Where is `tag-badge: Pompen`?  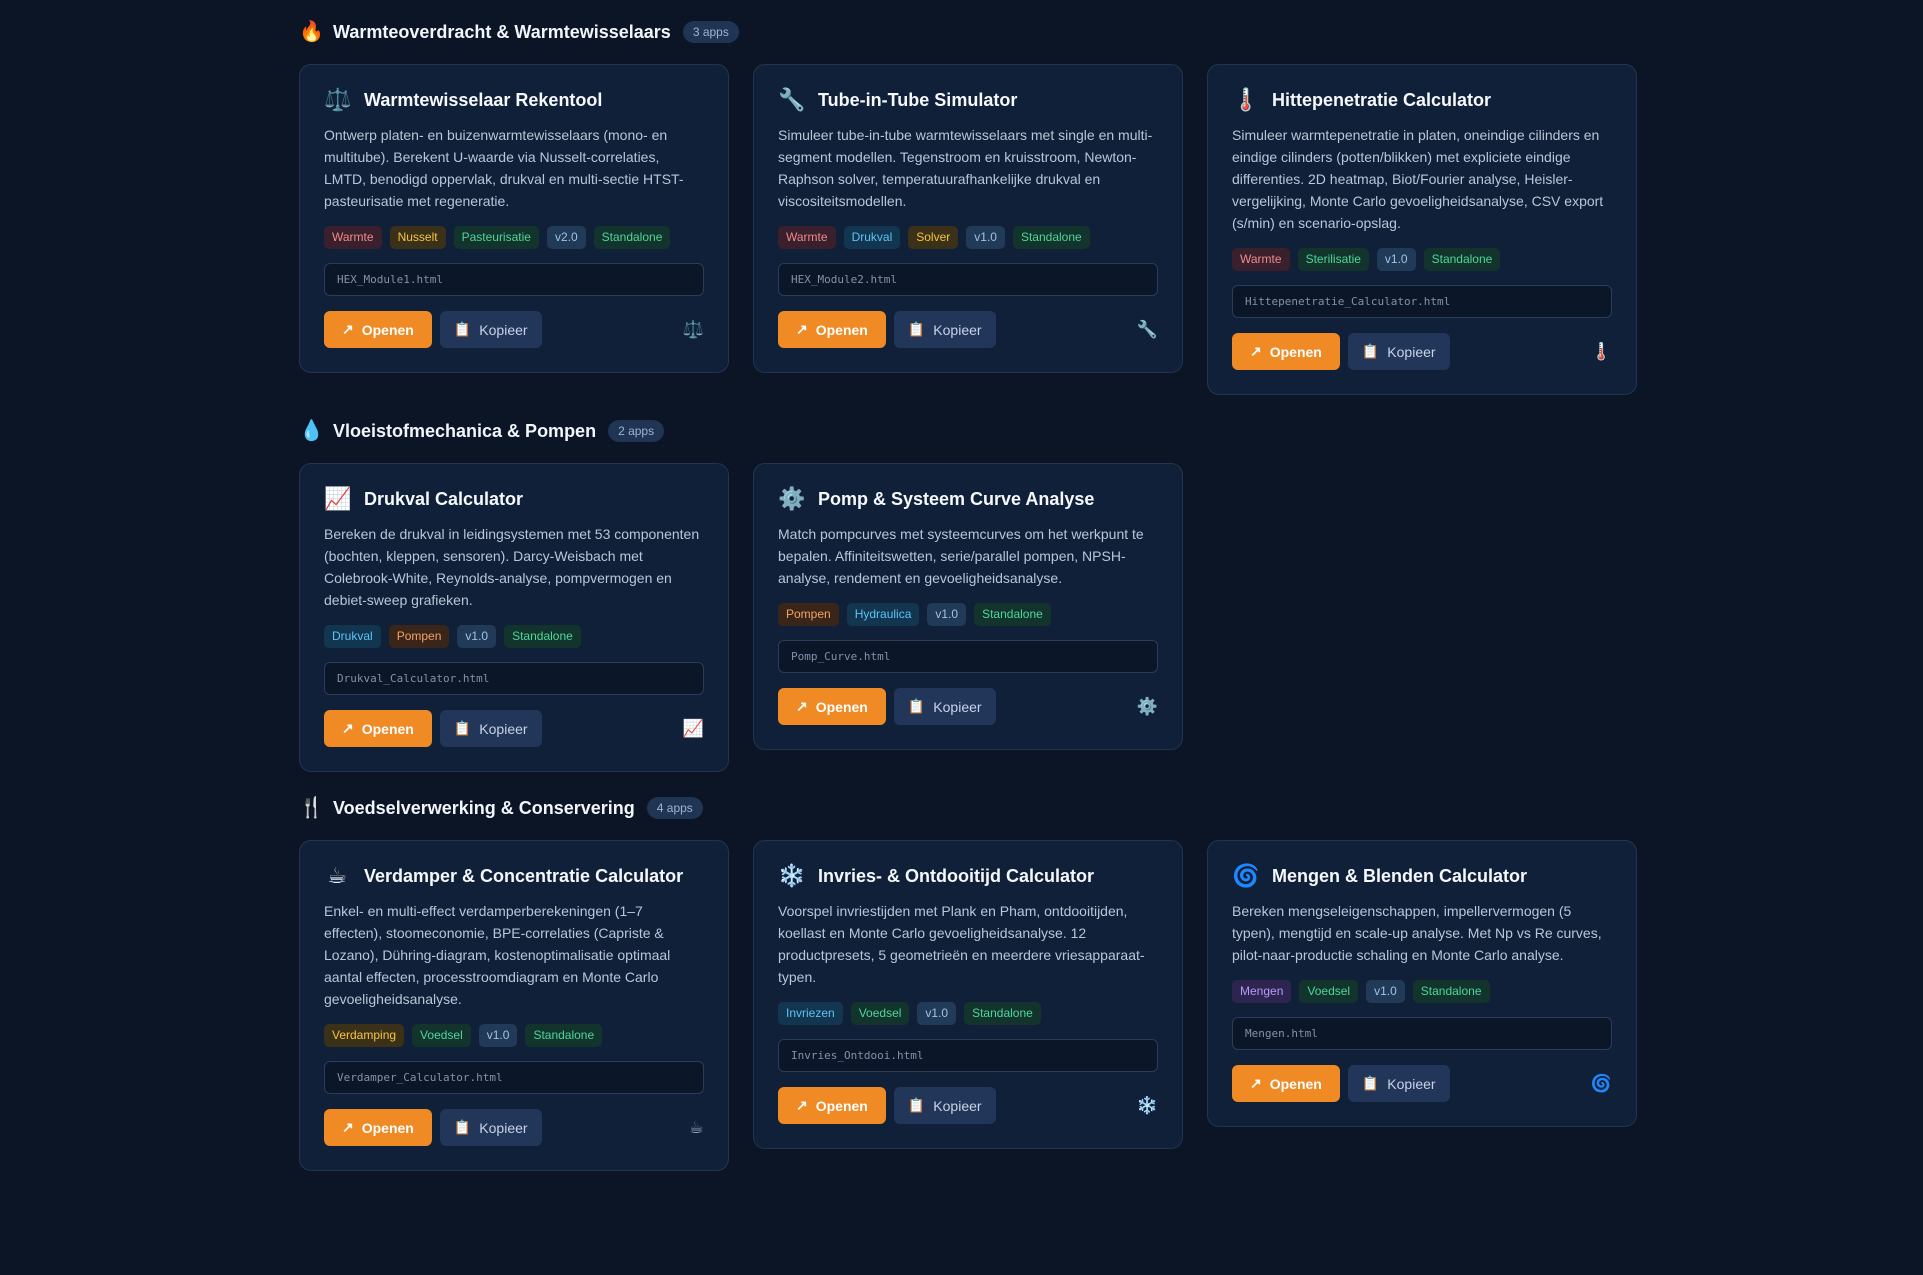
tag-badge: Pompen is located at coordinates (808, 614).